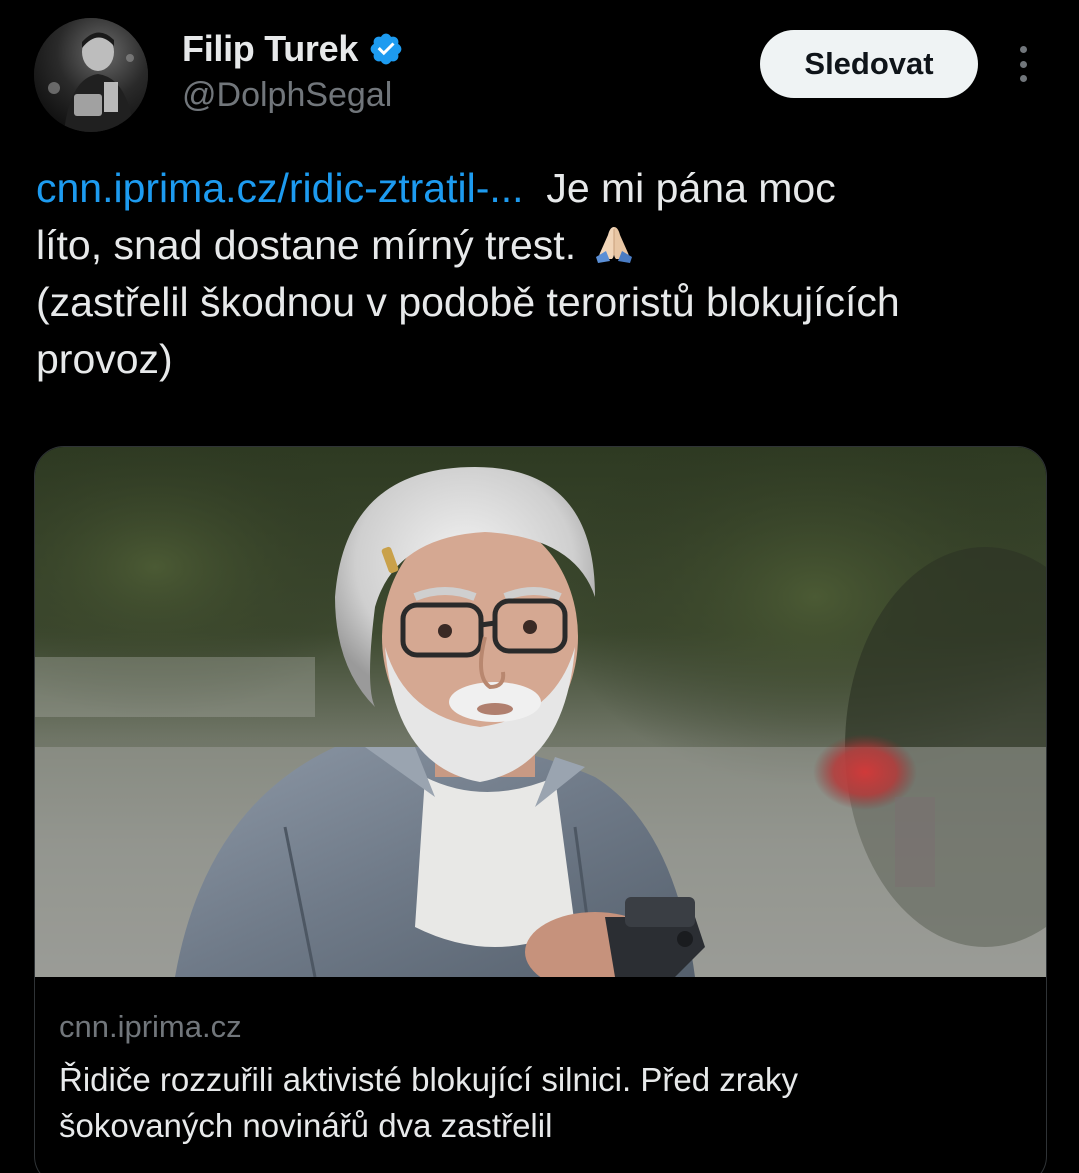  I want to click on tweet-text-line-2: líto, snad dostane mírný trest., so click(546, 245).